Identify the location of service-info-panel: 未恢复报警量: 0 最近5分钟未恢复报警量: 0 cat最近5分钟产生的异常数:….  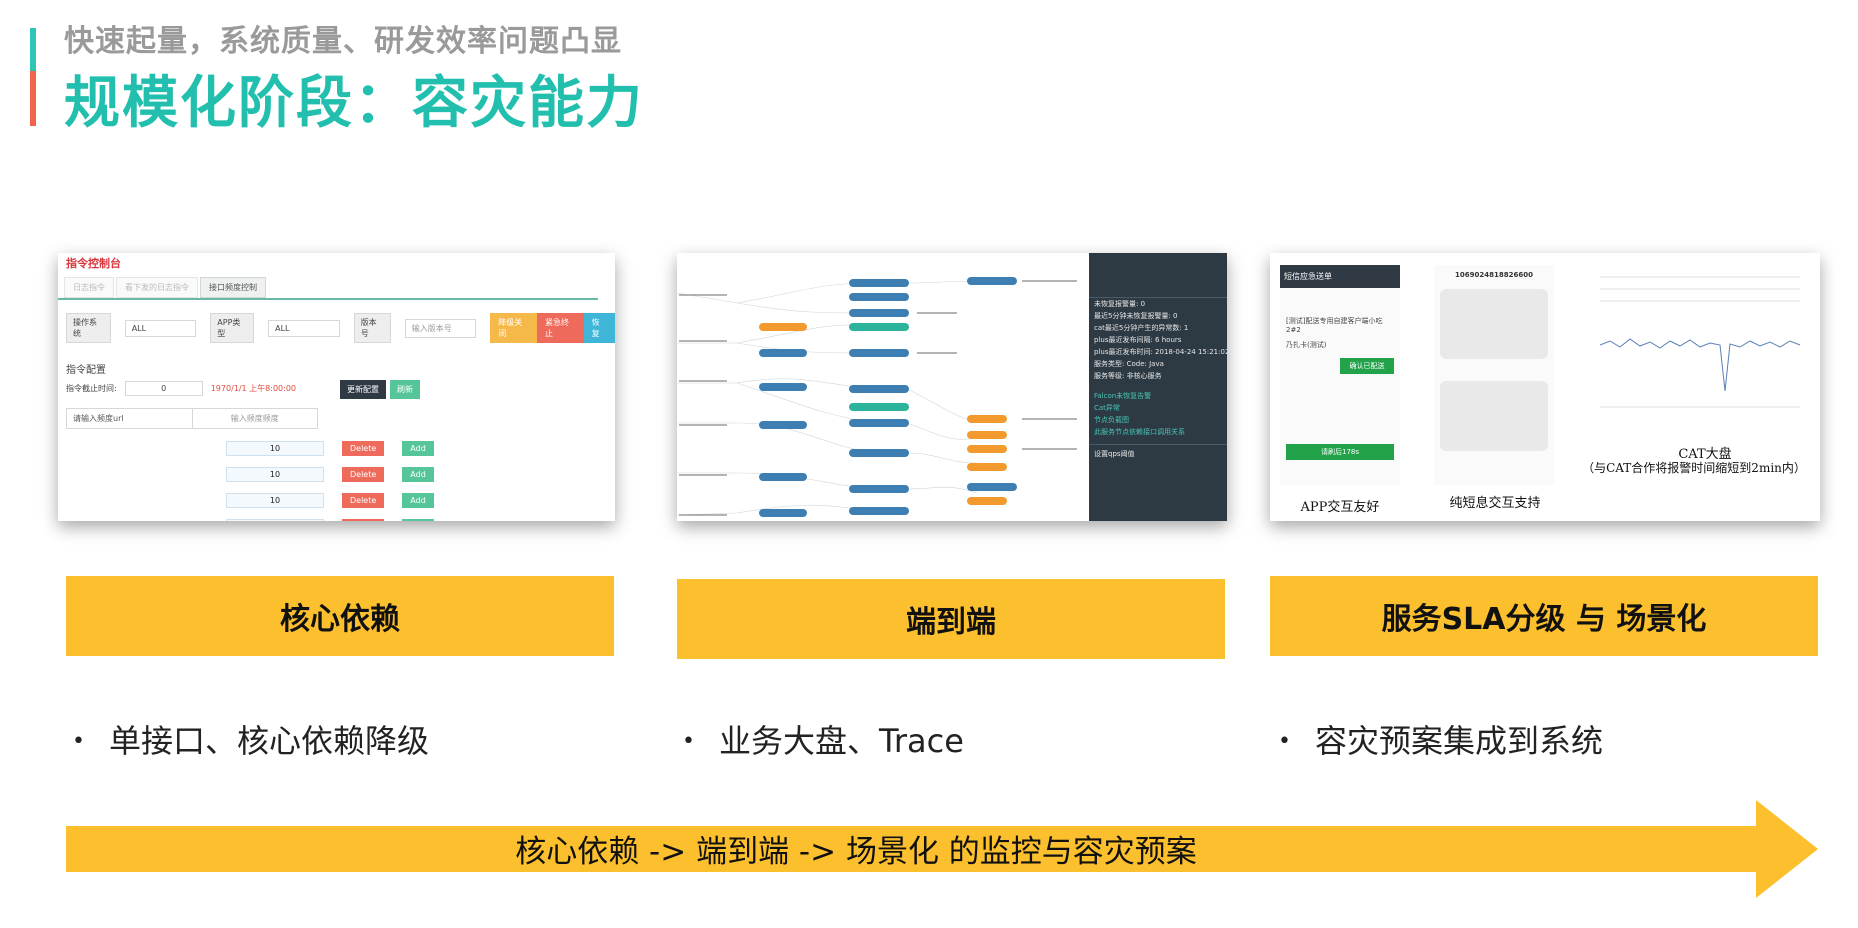
(1158, 387).